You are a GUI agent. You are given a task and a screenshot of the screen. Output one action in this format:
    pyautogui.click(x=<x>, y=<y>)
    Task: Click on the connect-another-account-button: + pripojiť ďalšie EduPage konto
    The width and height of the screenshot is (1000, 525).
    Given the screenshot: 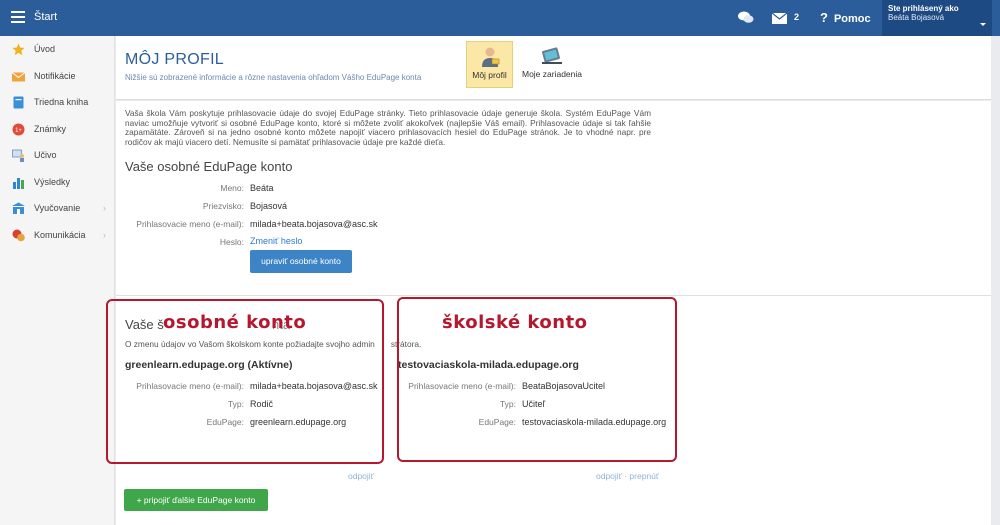 What is the action you would take?
    pyautogui.click(x=196, y=500)
    